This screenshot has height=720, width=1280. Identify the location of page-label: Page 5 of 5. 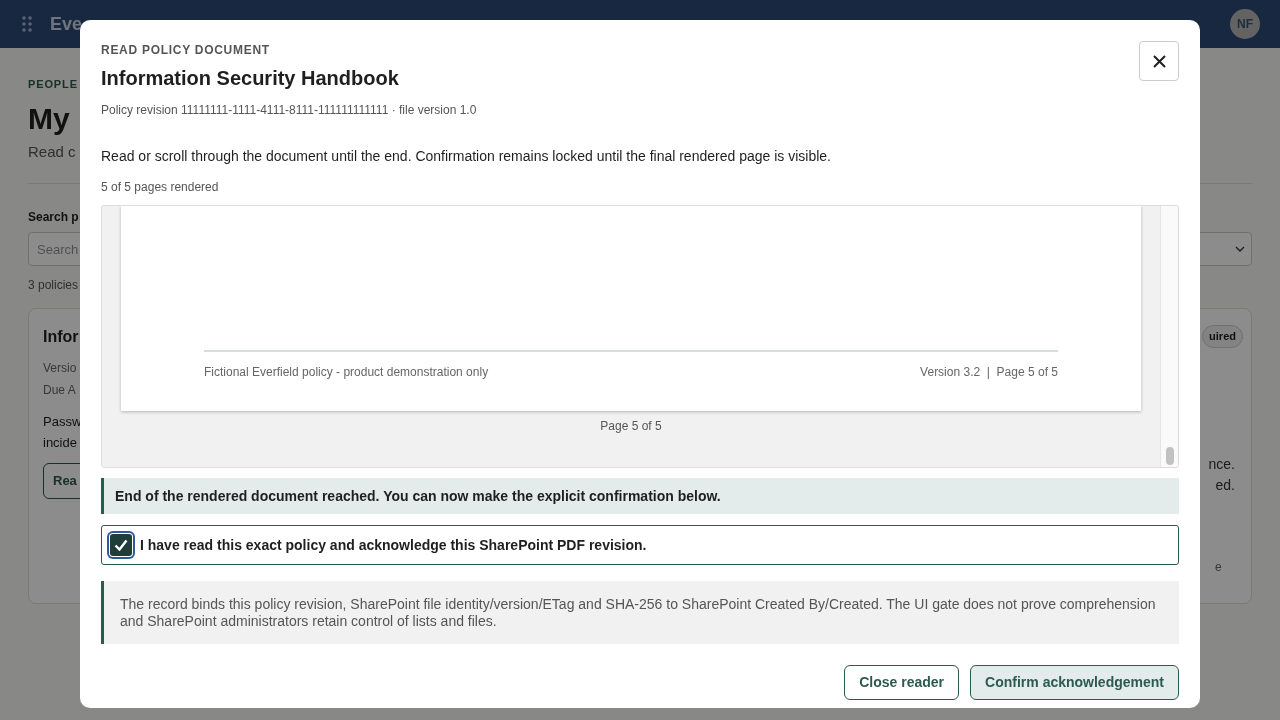
(631, 426).